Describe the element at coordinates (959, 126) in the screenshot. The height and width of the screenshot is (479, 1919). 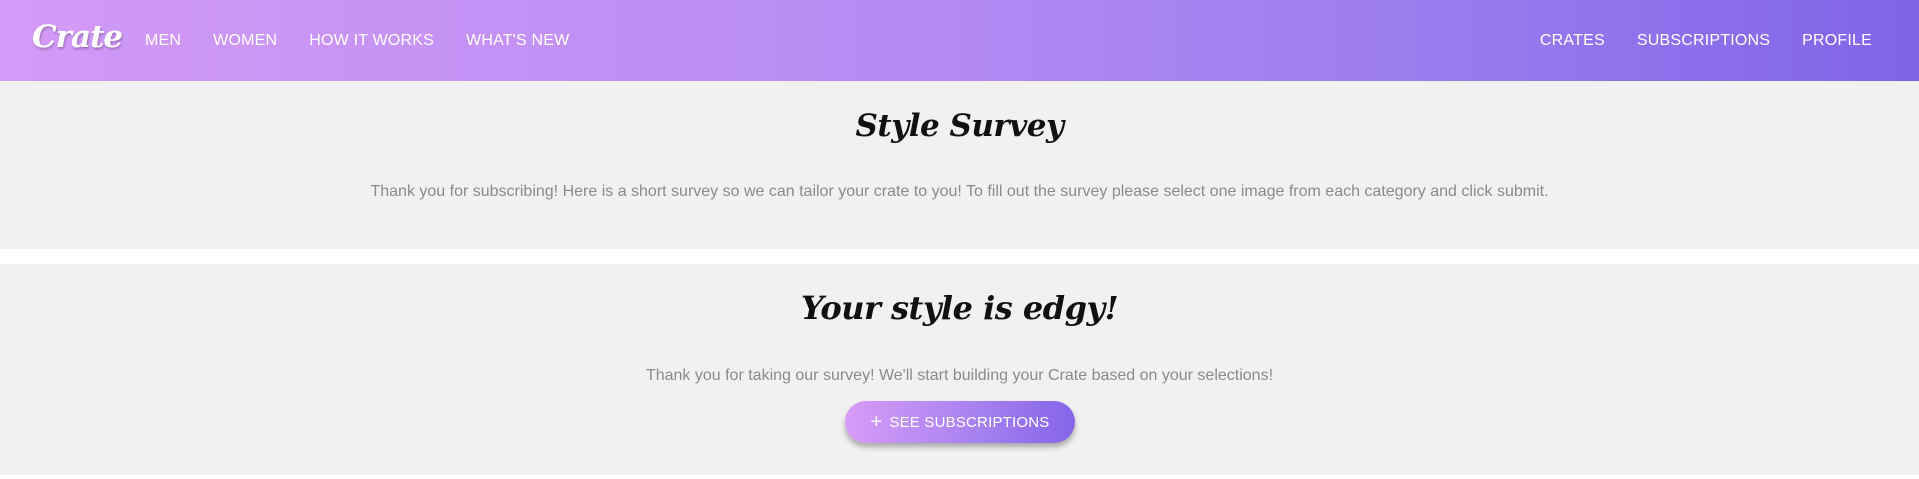
I see `survey-title: Style Survey` at that location.